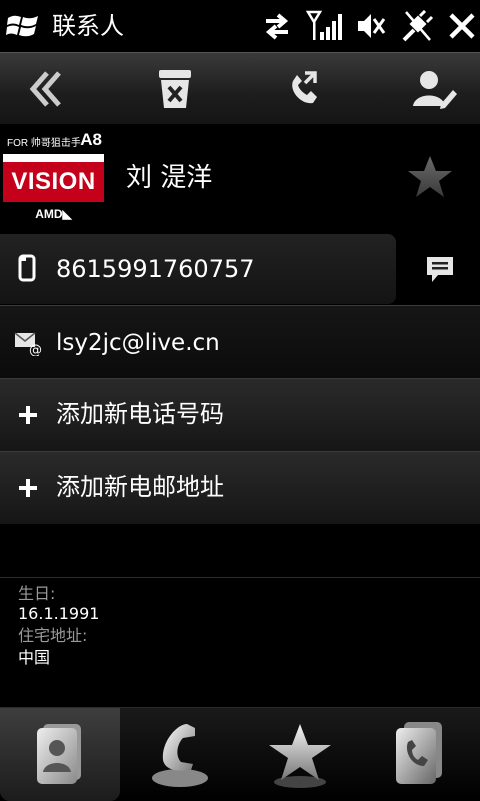  I want to click on add-email-label: 添加新电邮地址, so click(140, 487).